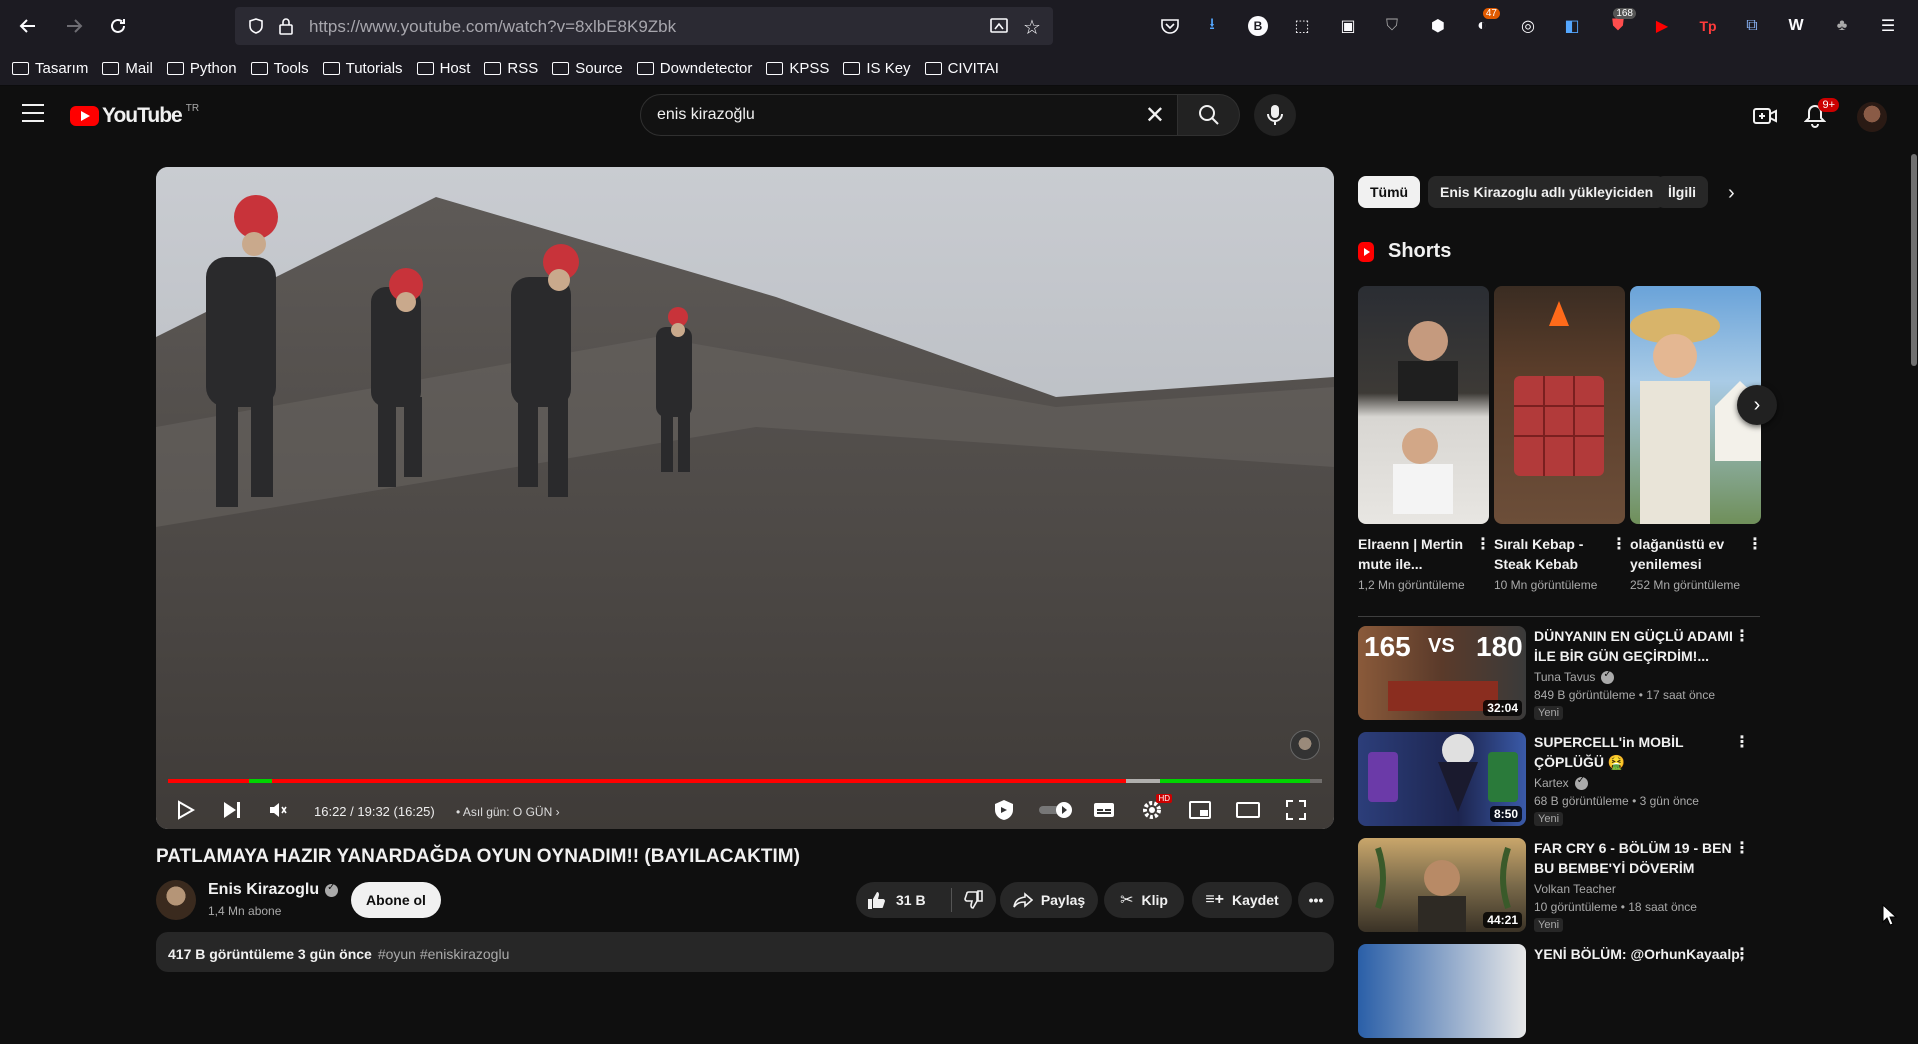 The height and width of the screenshot is (1044, 1918). I want to click on video-thumbnail: 8:50, so click(1442, 779).